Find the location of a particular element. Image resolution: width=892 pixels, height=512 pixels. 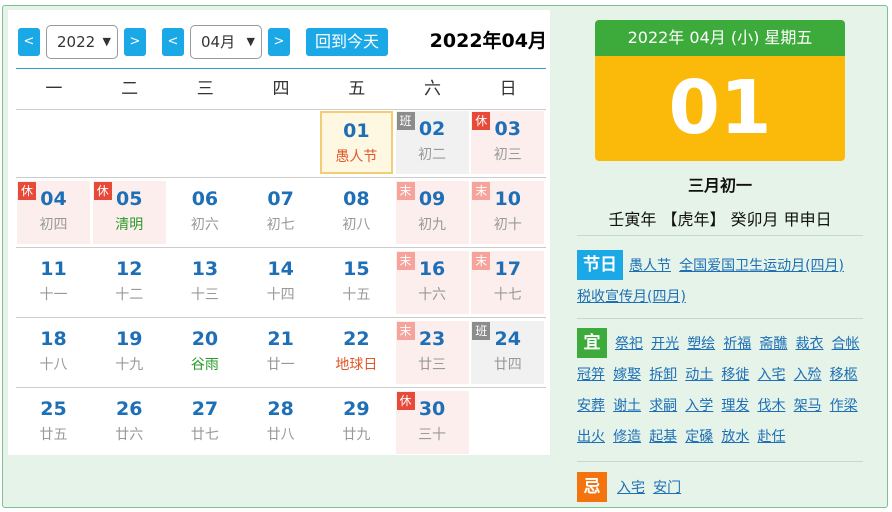

calendar-day-cell: 22 地球日 is located at coordinates (356, 352).